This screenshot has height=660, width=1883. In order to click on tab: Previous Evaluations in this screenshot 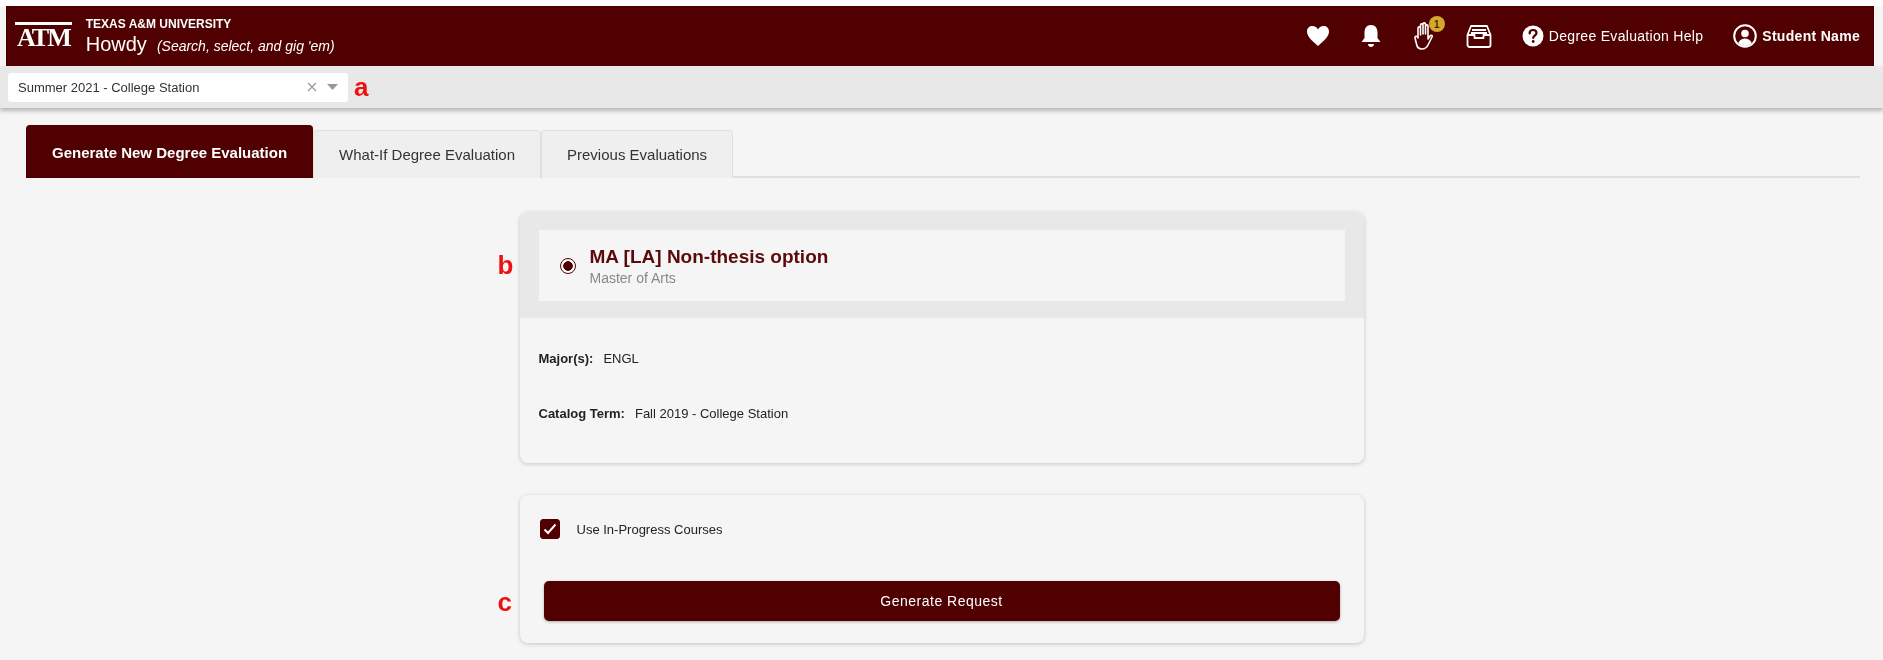, I will do `click(637, 154)`.